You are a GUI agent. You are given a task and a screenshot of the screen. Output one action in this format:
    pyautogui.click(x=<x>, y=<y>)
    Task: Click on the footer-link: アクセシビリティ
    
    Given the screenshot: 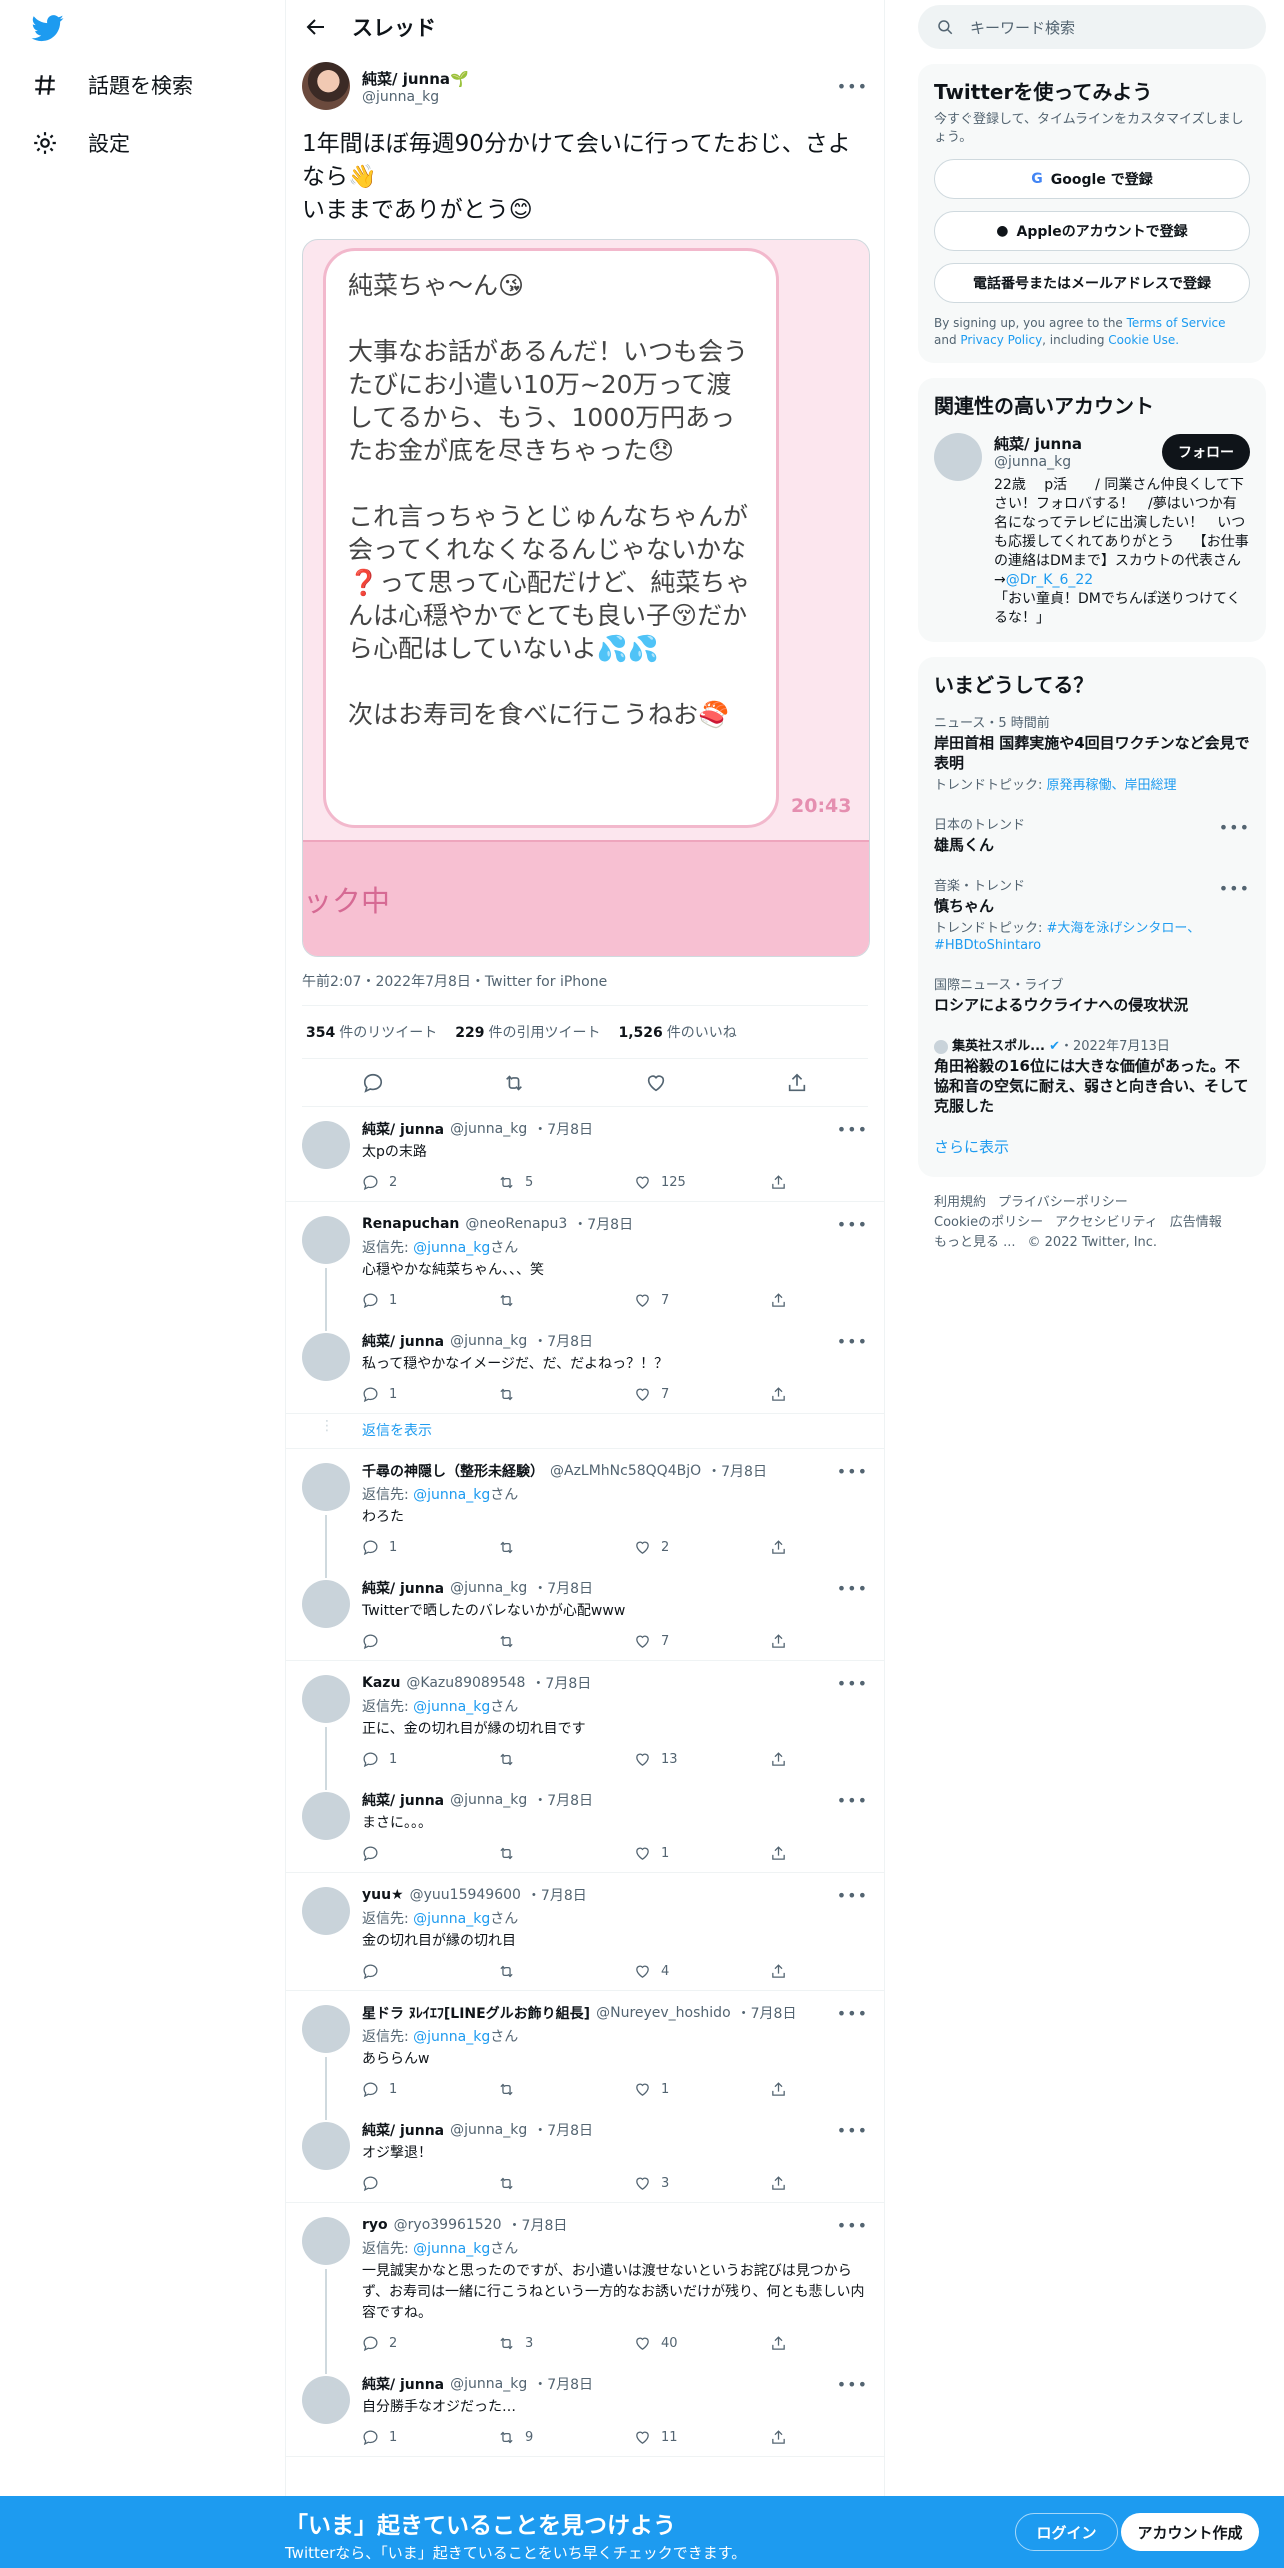 What is the action you would take?
    pyautogui.click(x=1106, y=1222)
    